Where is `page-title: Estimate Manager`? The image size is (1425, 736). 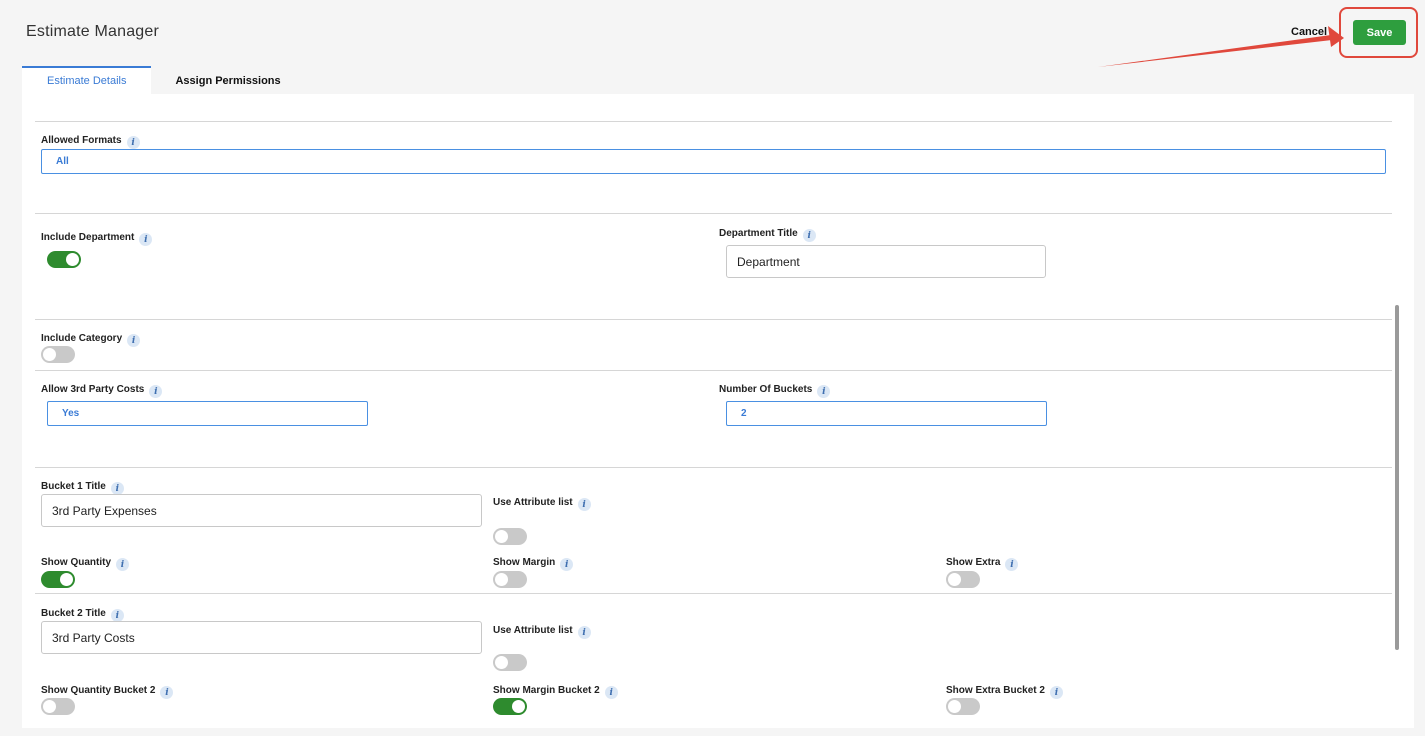 page-title: Estimate Manager is located at coordinates (93, 31).